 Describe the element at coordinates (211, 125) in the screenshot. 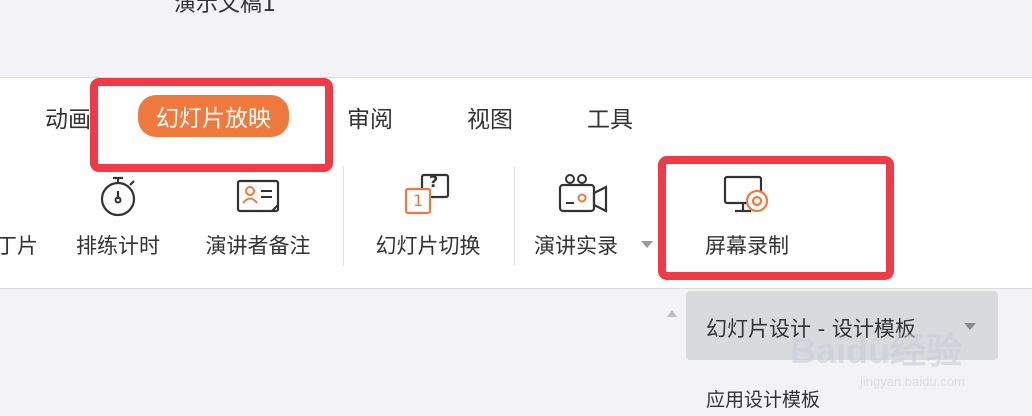

I see `highlight-box-tab` at that location.